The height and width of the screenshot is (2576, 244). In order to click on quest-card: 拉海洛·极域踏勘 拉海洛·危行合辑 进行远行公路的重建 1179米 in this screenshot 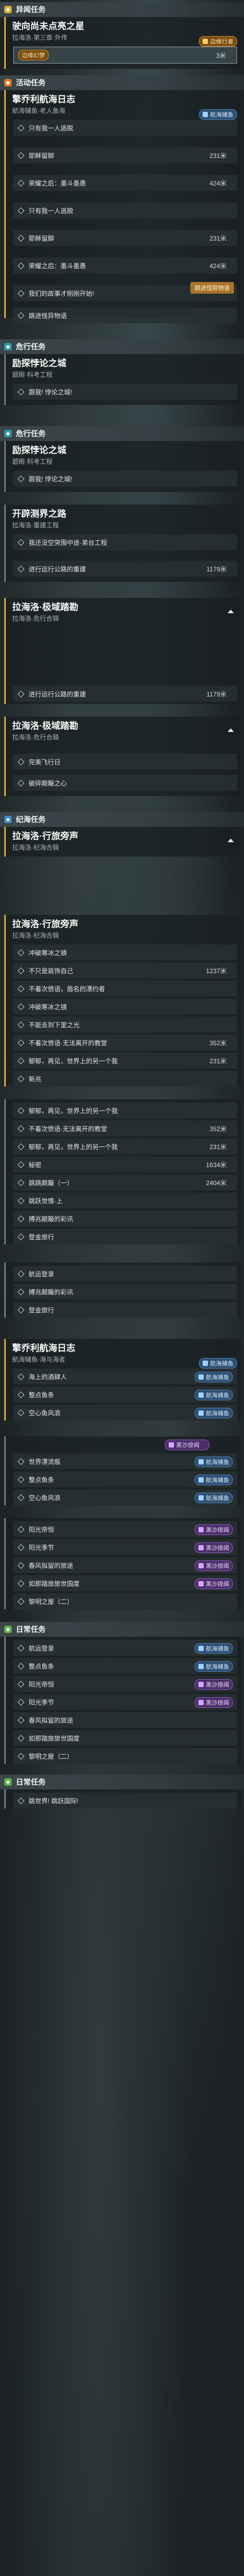, I will do `click(123, 651)`.